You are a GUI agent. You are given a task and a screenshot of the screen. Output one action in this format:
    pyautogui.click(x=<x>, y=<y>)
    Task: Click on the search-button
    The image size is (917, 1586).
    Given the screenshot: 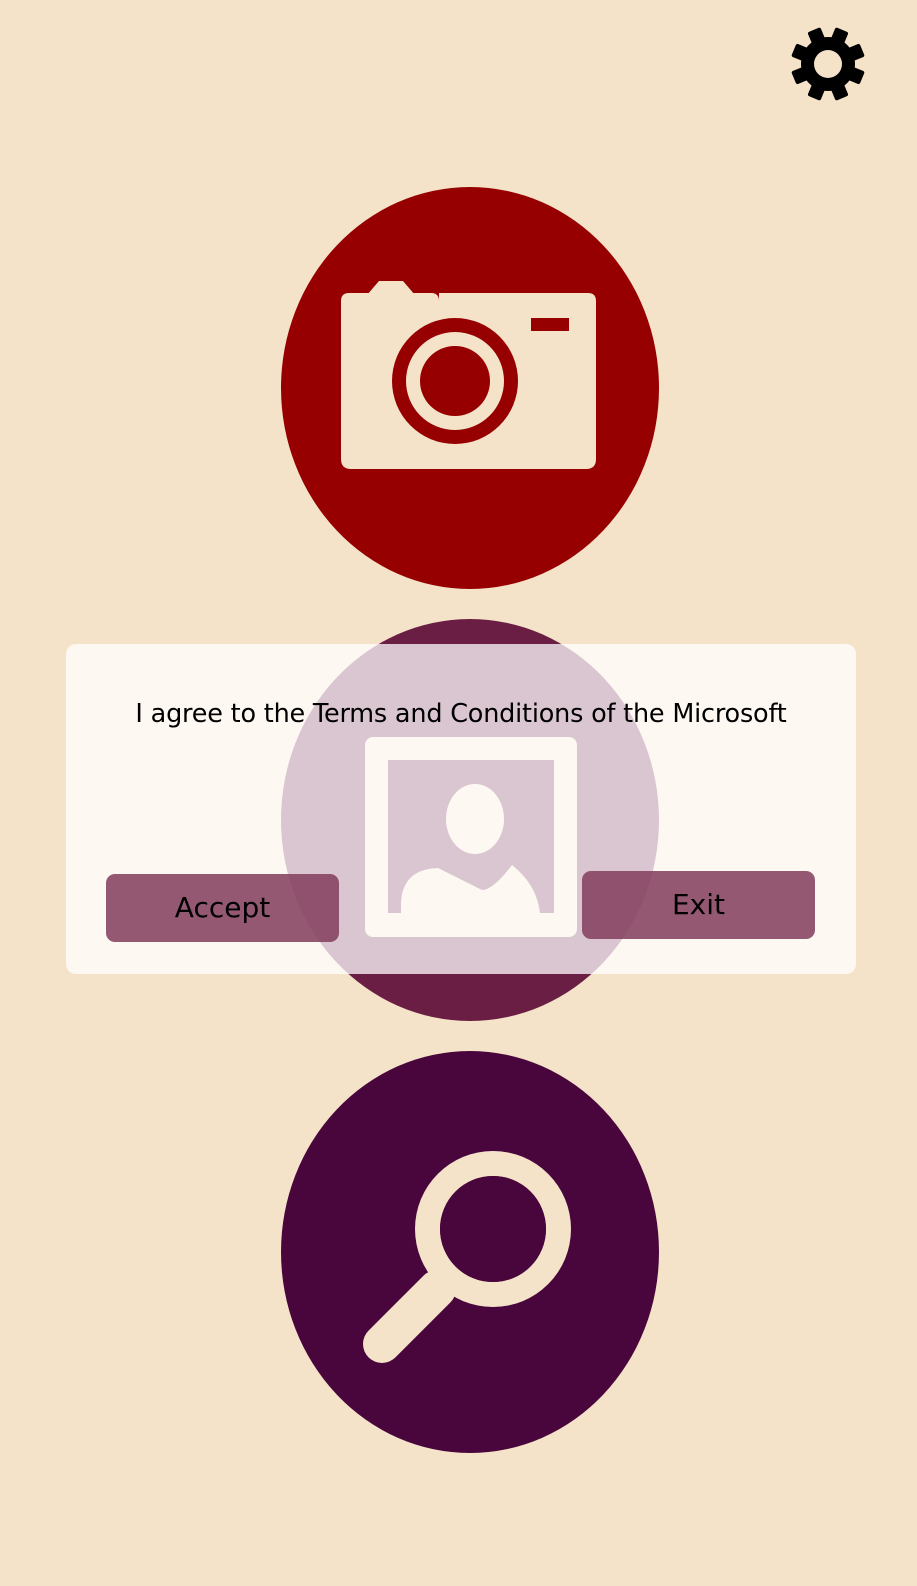 What is the action you would take?
    pyautogui.click(x=470, y=1252)
    